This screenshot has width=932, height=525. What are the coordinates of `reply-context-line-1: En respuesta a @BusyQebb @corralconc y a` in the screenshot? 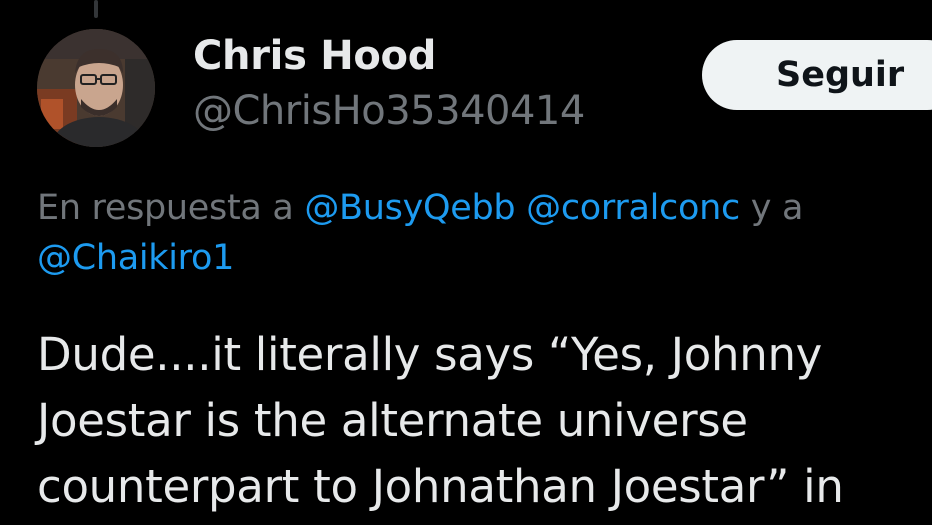 It's located at (484, 208).